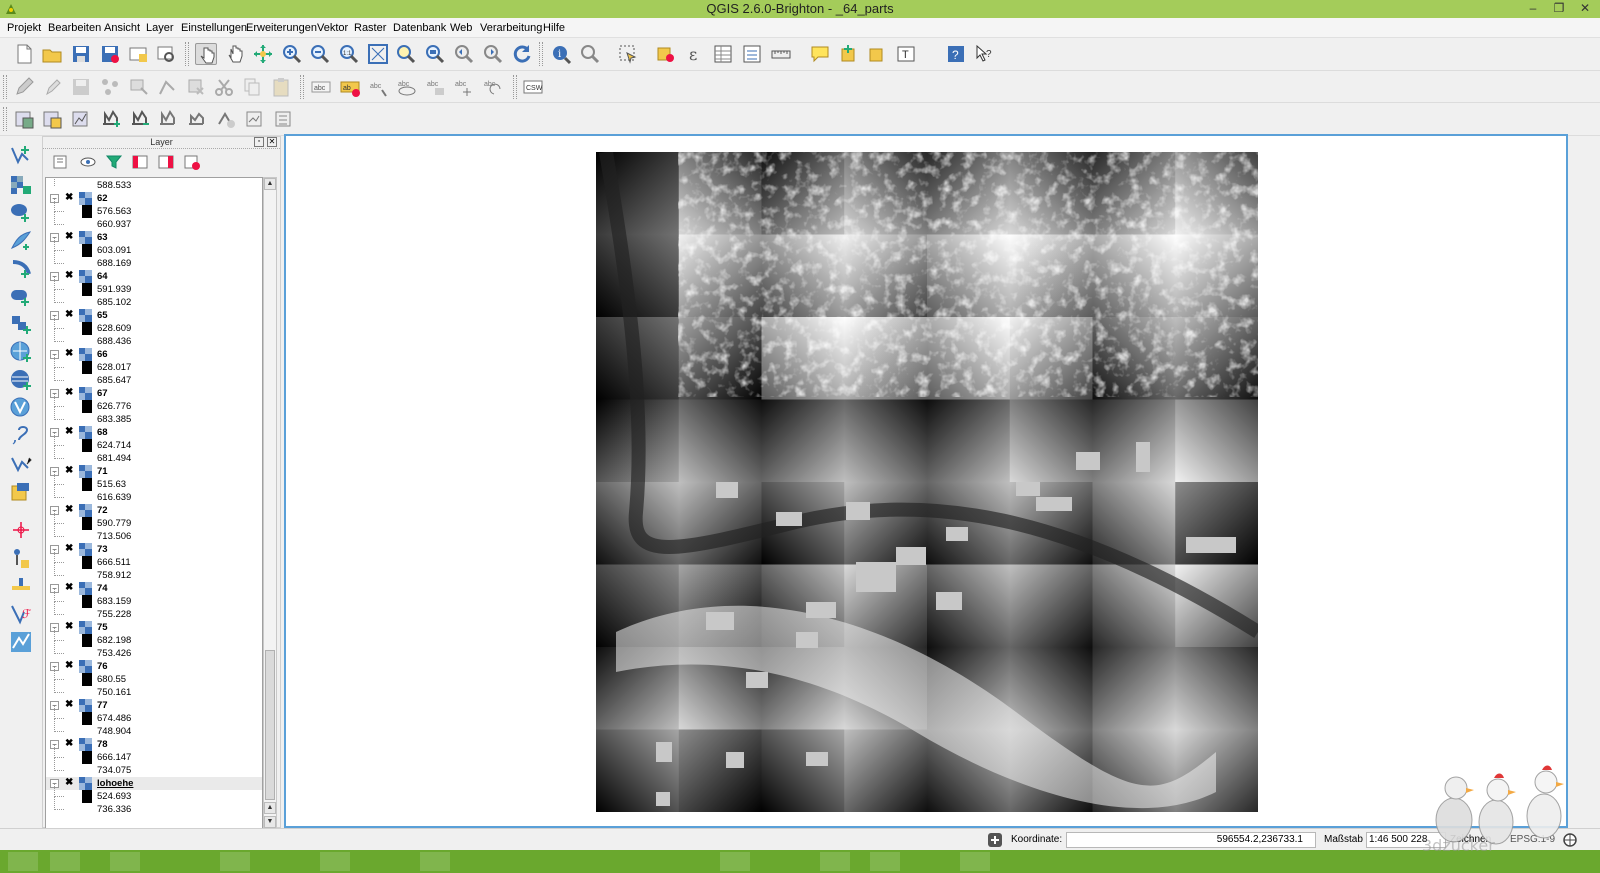  What do you see at coordinates (154, 393) in the screenshot?
I see `layer-item: − ✖ 67` at bounding box center [154, 393].